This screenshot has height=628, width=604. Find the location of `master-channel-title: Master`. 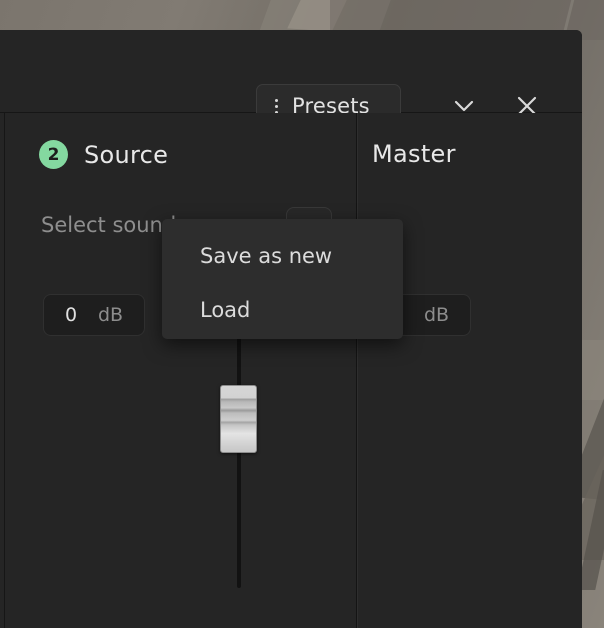

master-channel-title: Master is located at coordinates (414, 154).